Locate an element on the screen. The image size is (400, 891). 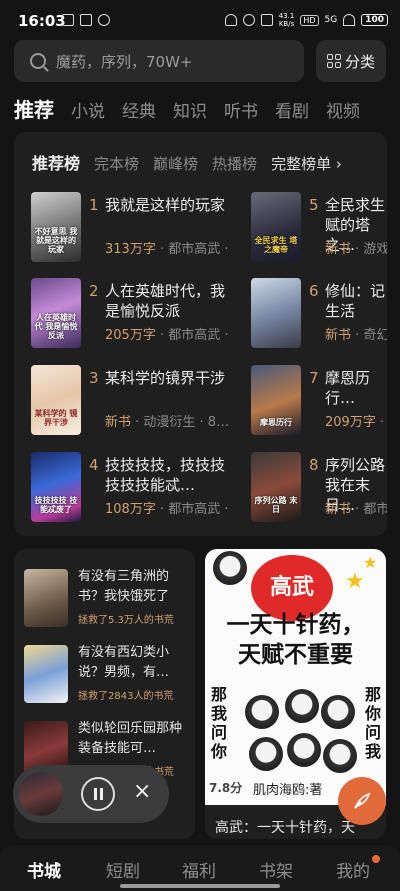
nav-profile: 我的 is located at coordinates (353, 869).